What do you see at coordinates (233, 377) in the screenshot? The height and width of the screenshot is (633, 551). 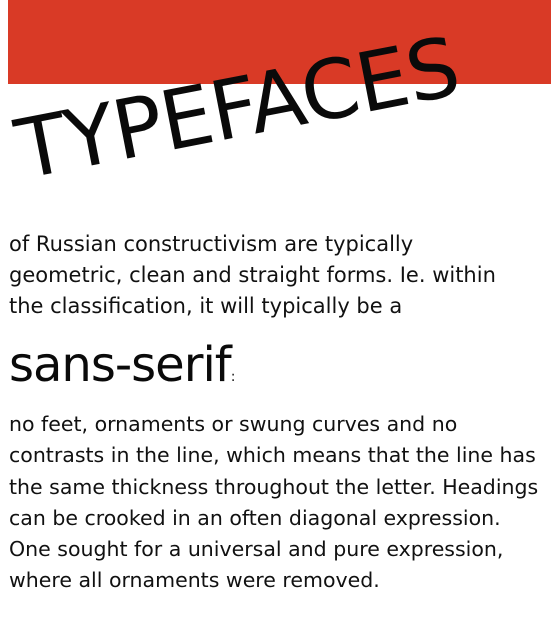 I see `term-colon: :` at bounding box center [233, 377].